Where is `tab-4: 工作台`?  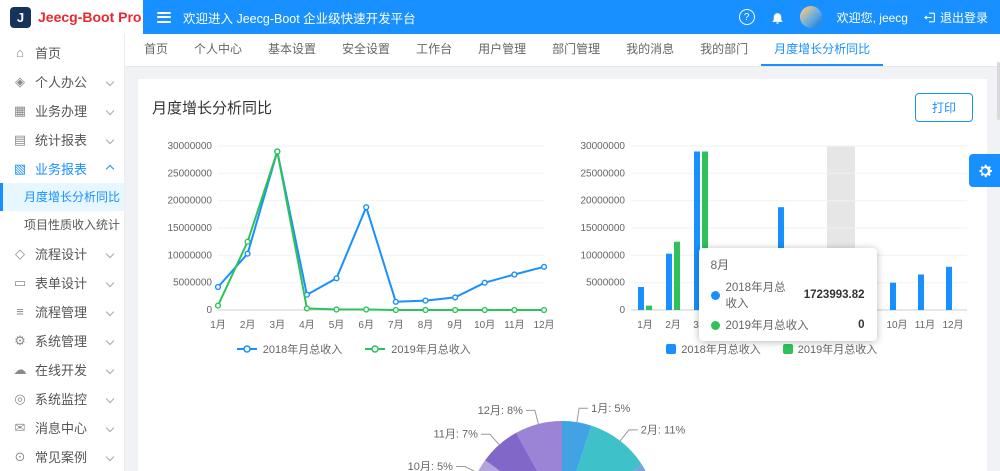 tab-4: 工作台 is located at coordinates (434, 50).